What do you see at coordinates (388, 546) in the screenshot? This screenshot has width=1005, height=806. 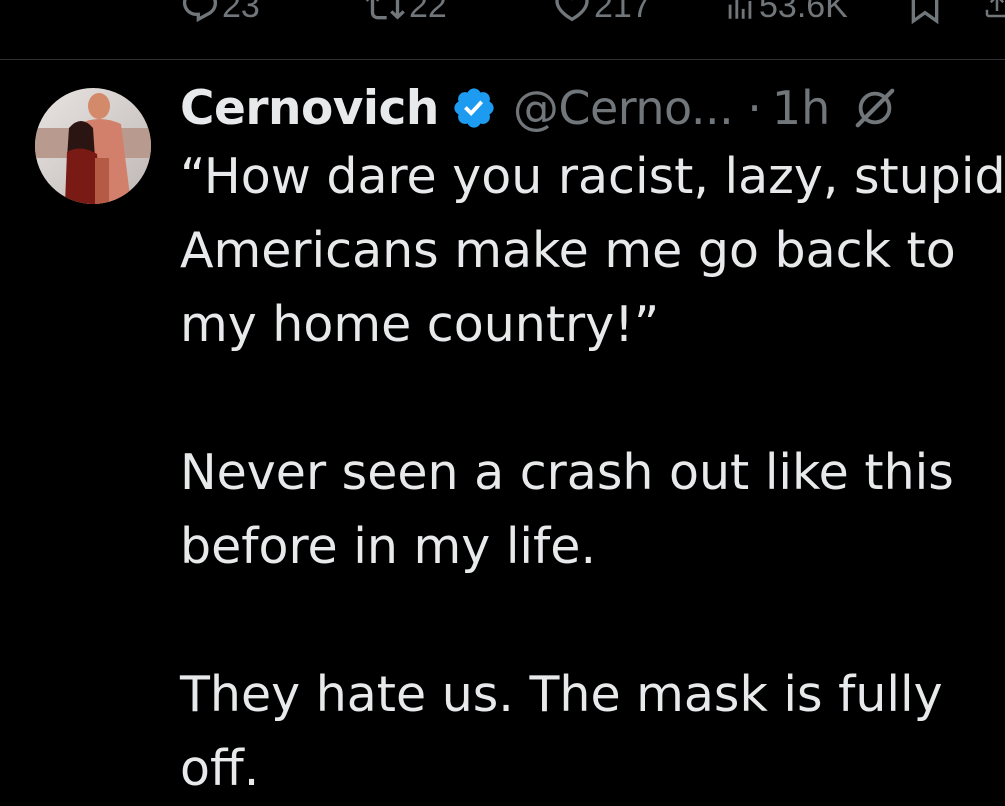 I see `tweet-line: before in my life.` at bounding box center [388, 546].